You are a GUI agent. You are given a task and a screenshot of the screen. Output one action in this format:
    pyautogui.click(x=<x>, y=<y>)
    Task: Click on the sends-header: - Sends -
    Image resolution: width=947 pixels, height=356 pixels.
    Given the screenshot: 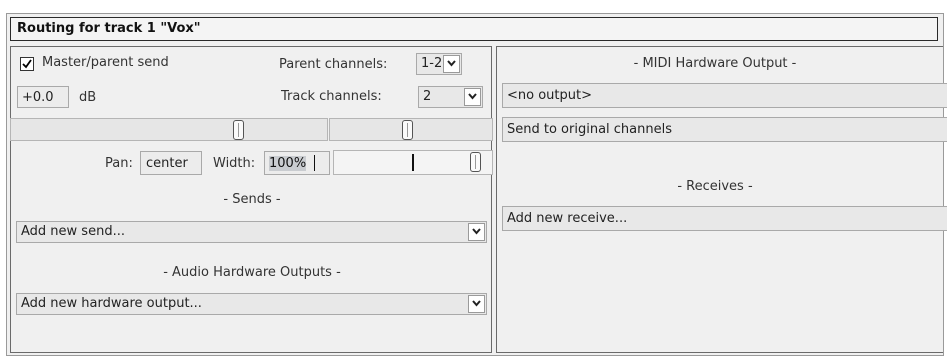 What is the action you would take?
    pyautogui.click(x=252, y=199)
    